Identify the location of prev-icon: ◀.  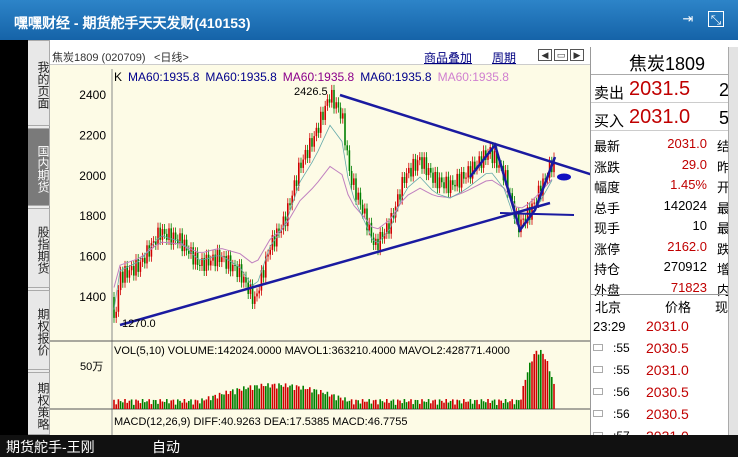
(545, 55).